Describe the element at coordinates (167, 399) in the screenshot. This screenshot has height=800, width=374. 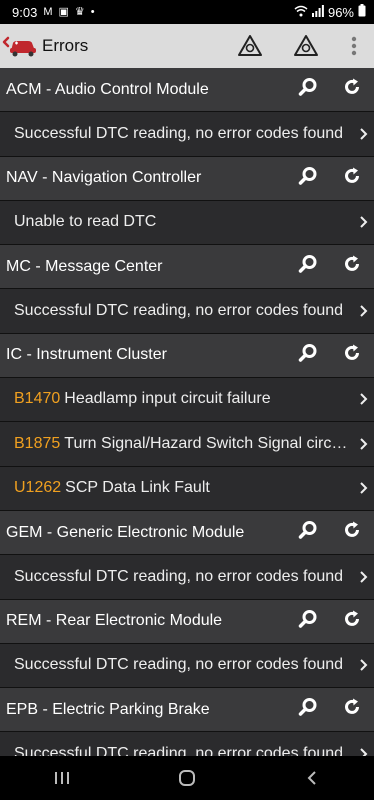
I see `dtc-text: Headlamp input circuit failure` at that location.